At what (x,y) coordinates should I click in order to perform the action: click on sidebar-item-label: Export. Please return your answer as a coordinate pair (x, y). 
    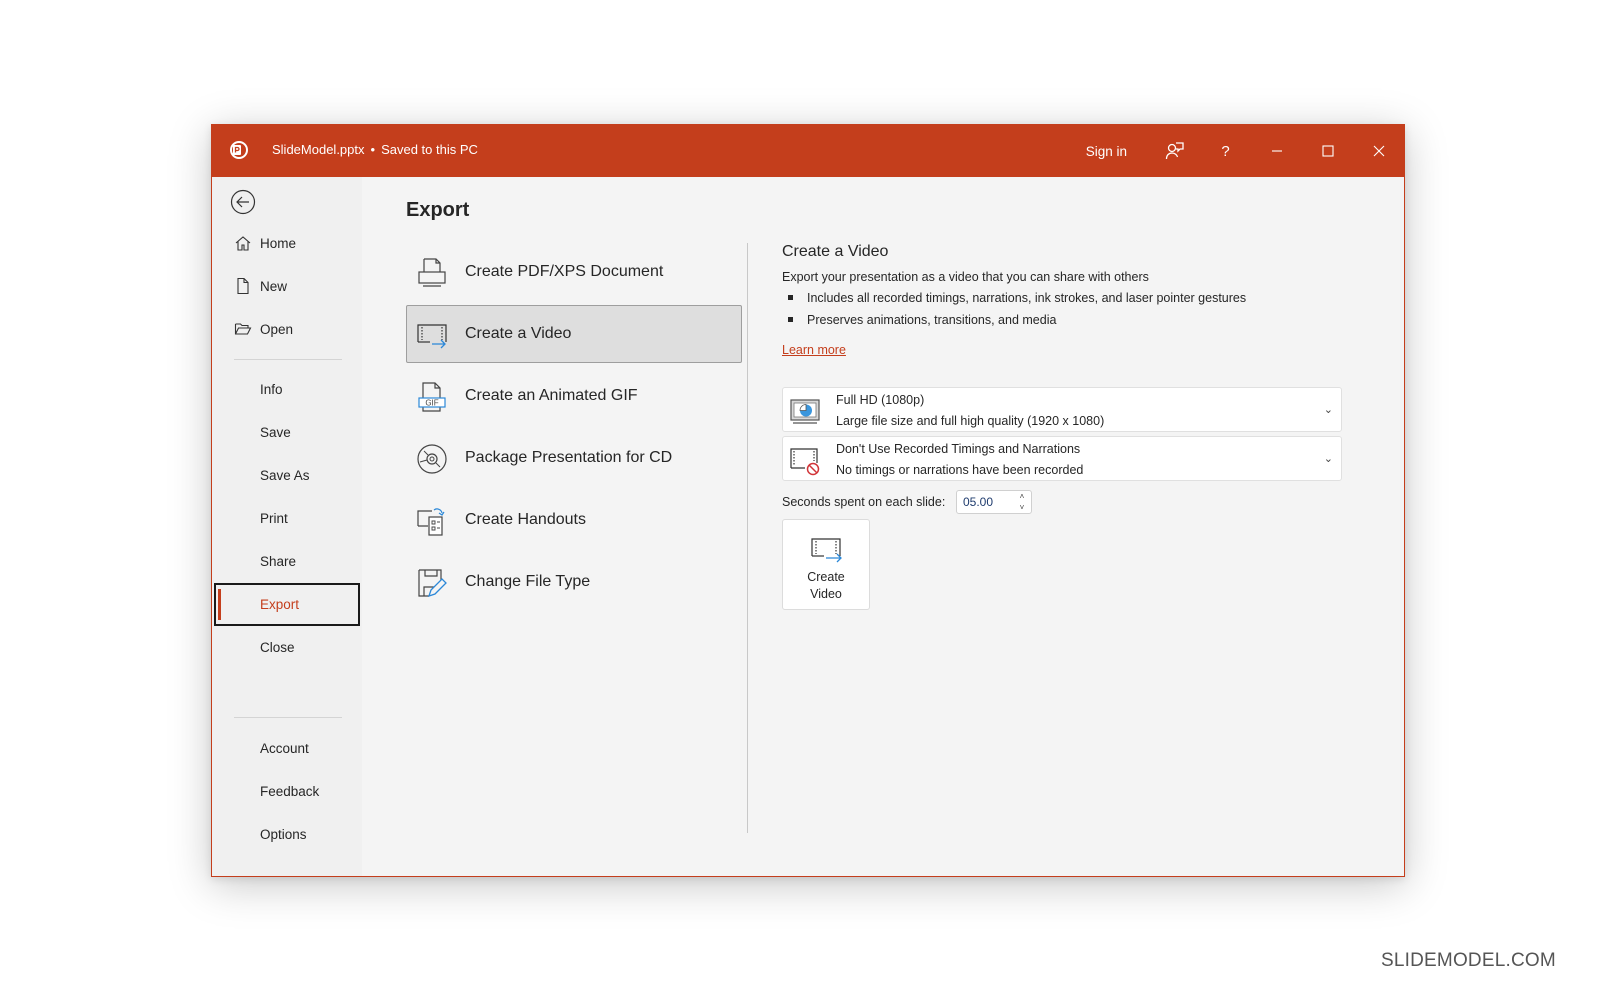
    Looking at the image, I should click on (280, 604).